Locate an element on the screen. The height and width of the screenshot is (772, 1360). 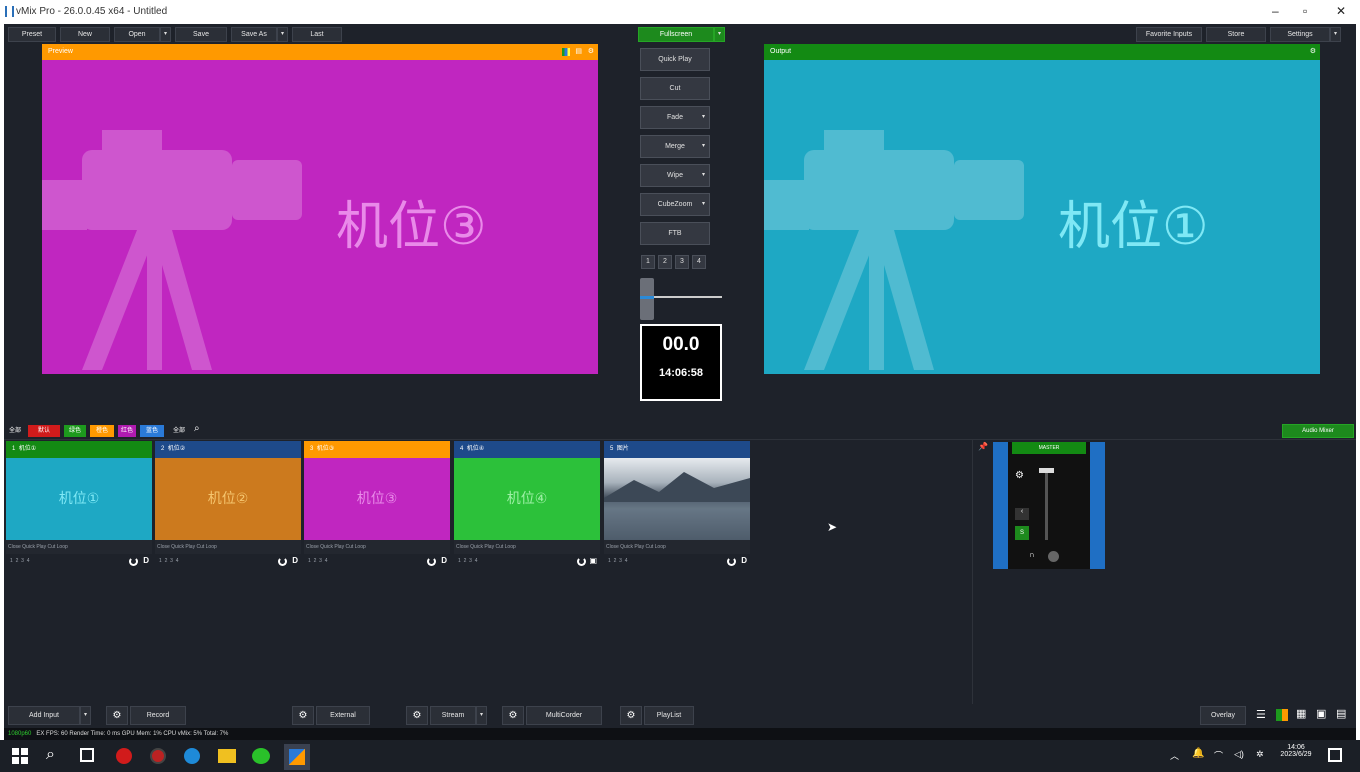
mute-button: ‹ is located at coordinates (1022, 514).